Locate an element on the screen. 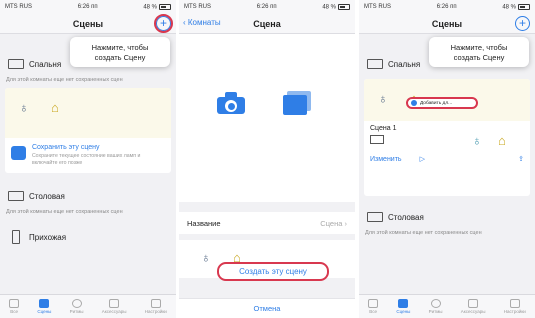  play-icon: ▷ is located at coordinates (422, 159).